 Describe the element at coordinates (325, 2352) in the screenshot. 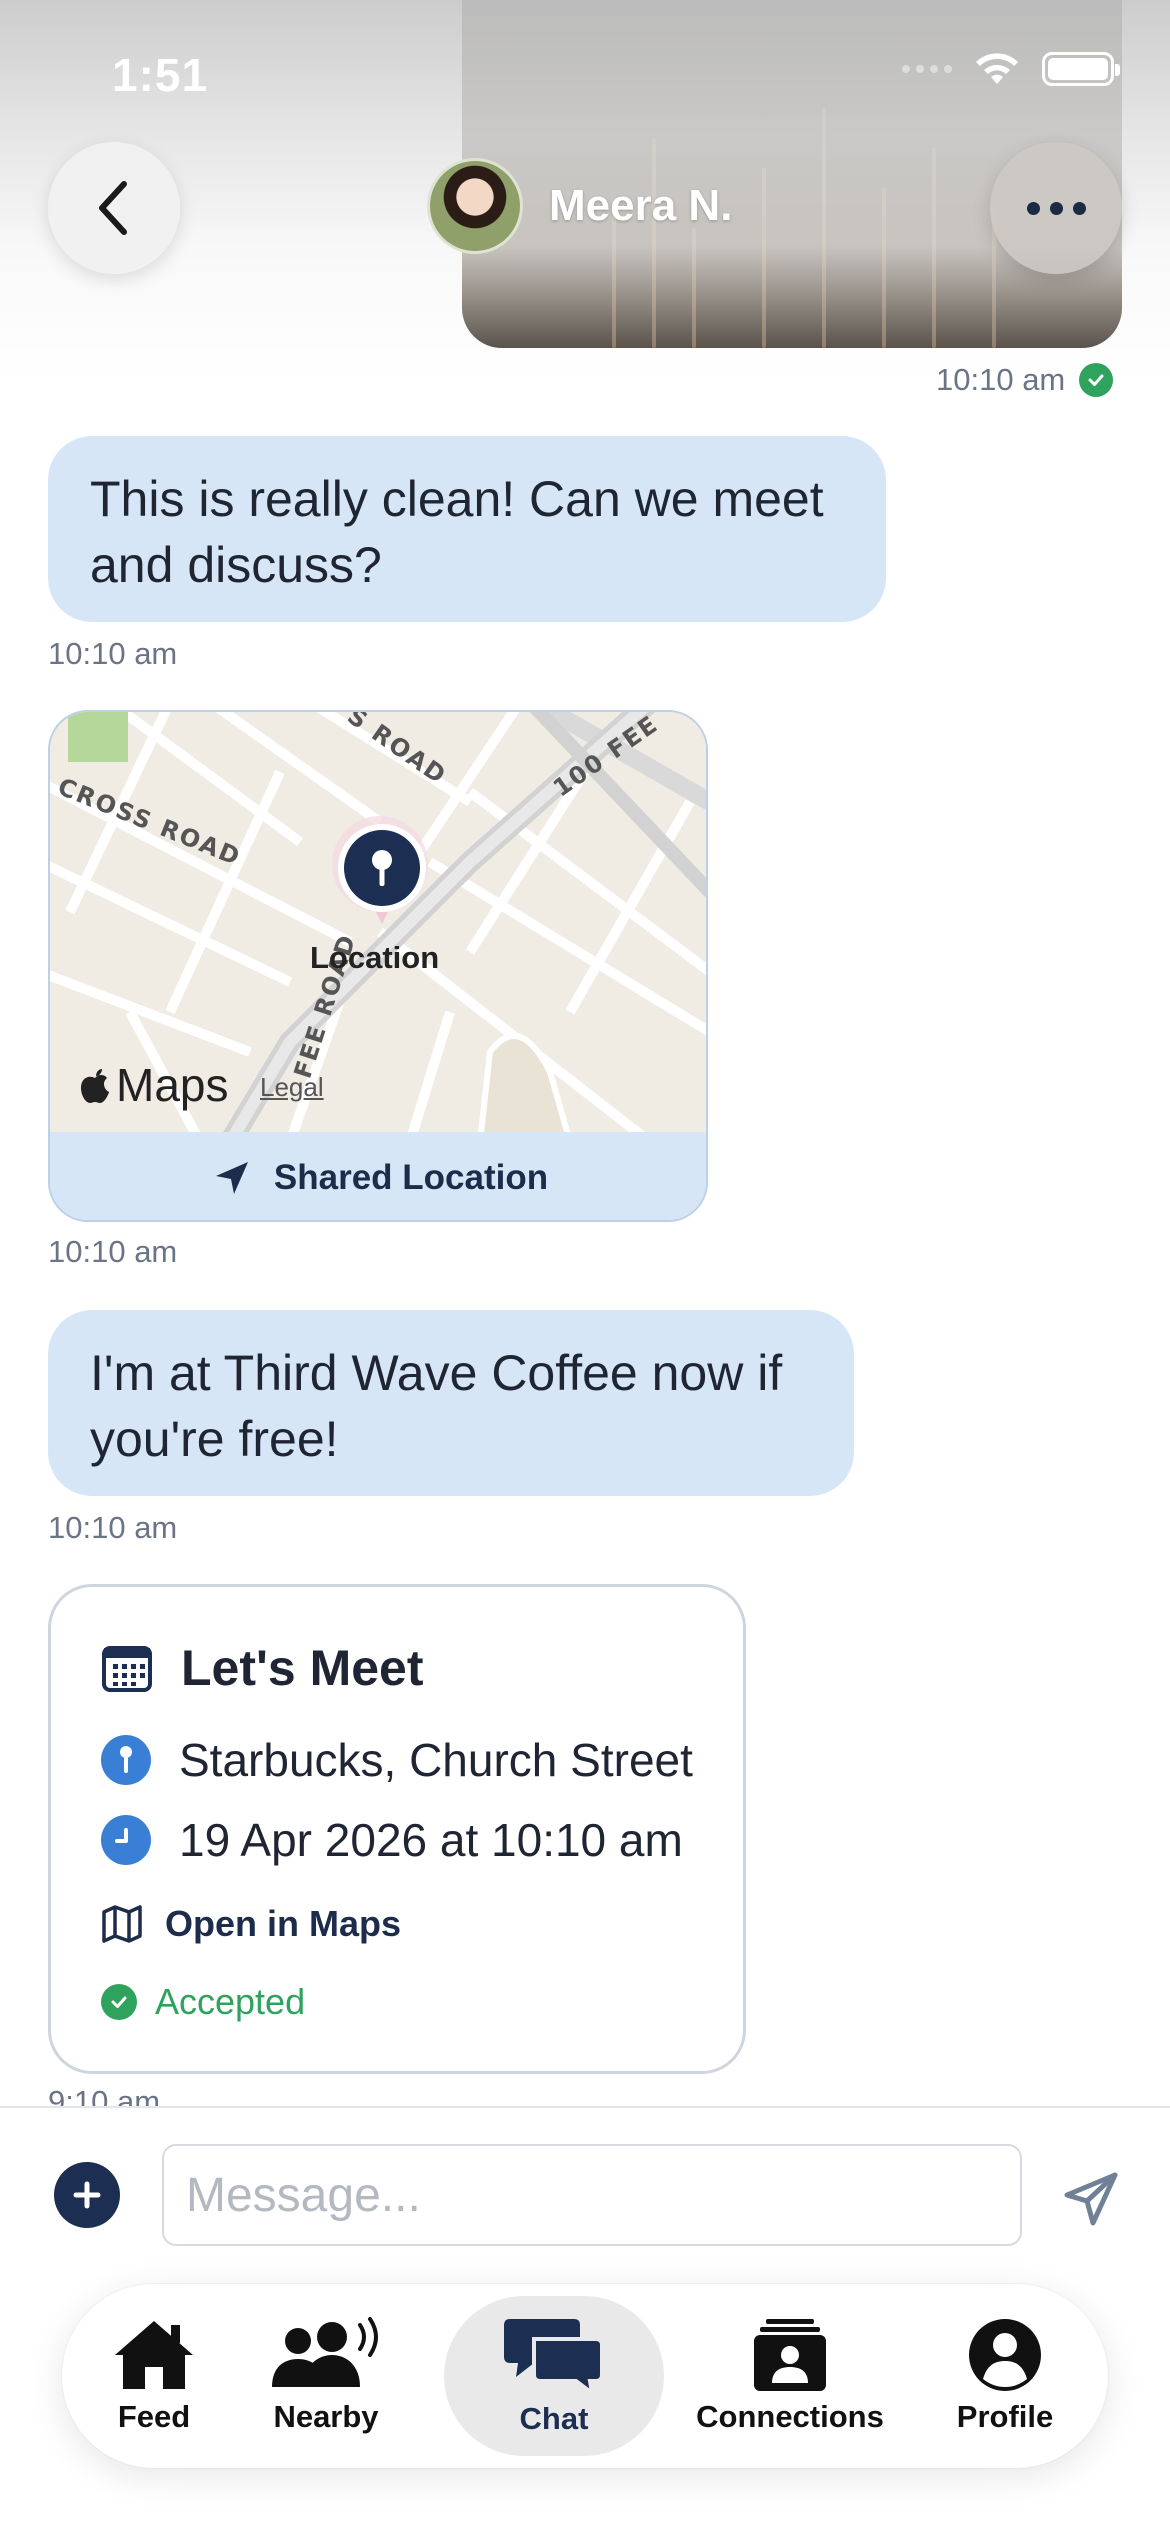

I see `people-broadcast-icon` at that location.